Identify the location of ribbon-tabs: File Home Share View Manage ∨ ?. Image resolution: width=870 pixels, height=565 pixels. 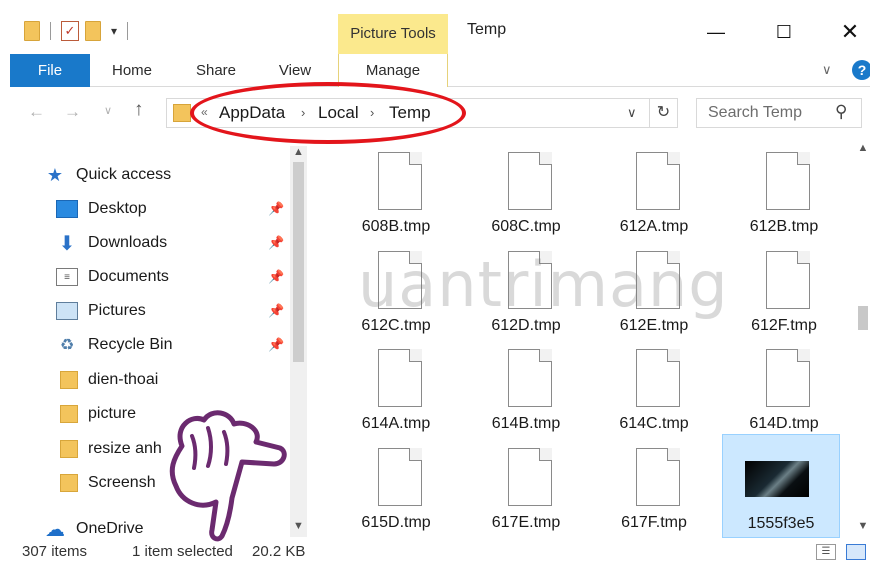
(440, 70).